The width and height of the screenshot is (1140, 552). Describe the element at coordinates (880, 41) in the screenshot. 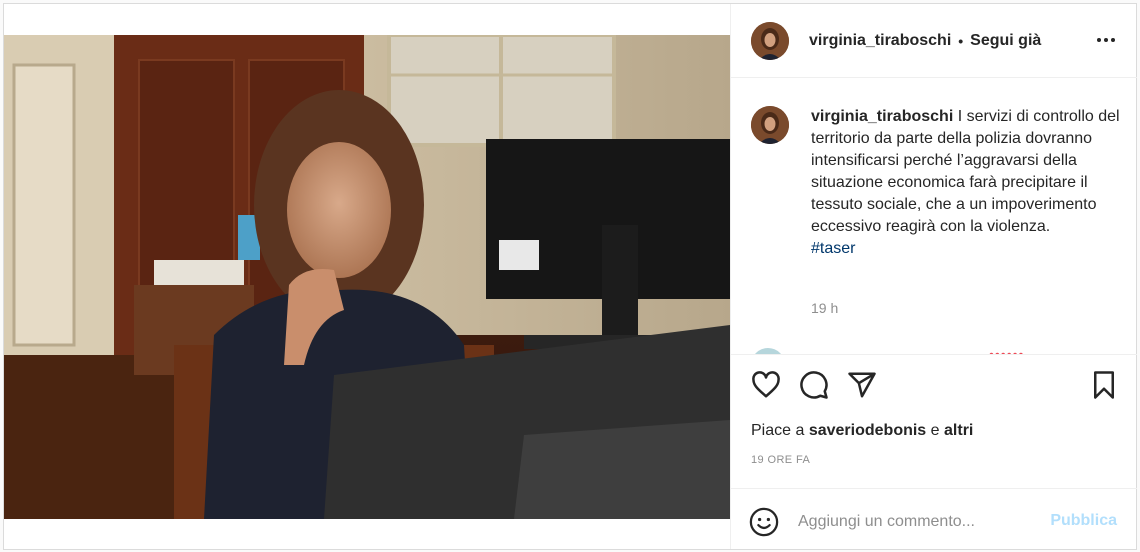

I see `header-username: virginia_tiraboschi` at that location.